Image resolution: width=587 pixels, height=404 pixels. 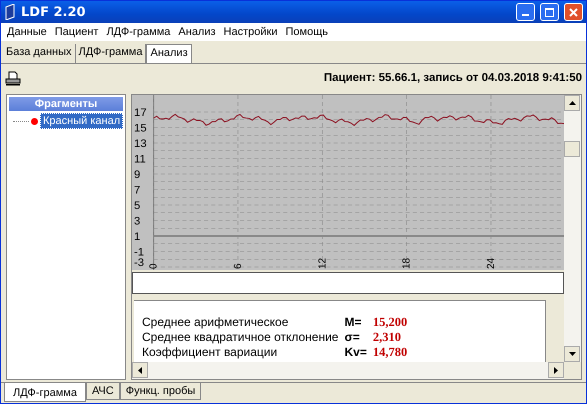 What do you see at coordinates (525, 12) in the screenshot?
I see `minimize-button` at bounding box center [525, 12].